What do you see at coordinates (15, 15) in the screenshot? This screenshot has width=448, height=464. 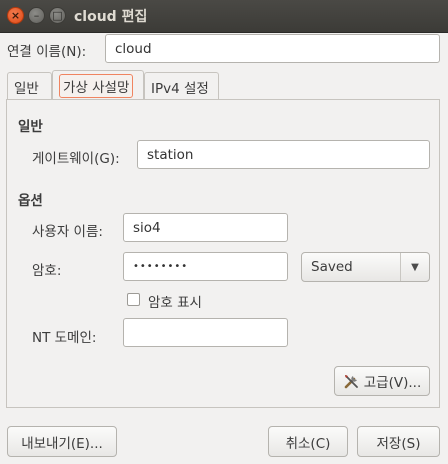 I see `close-icon: ×` at bounding box center [15, 15].